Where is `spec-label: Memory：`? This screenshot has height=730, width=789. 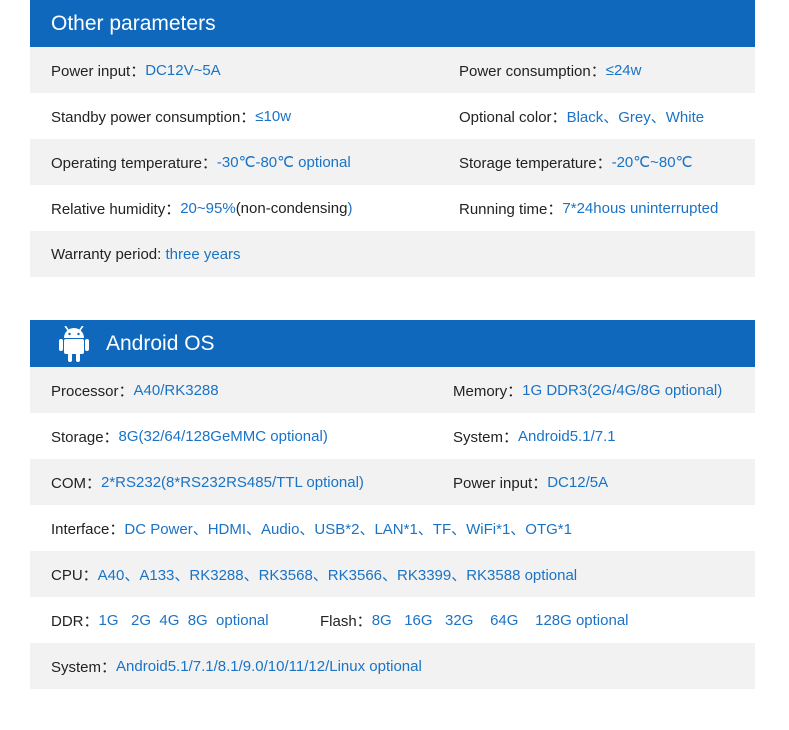
spec-label: Memory： is located at coordinates (488, 391).